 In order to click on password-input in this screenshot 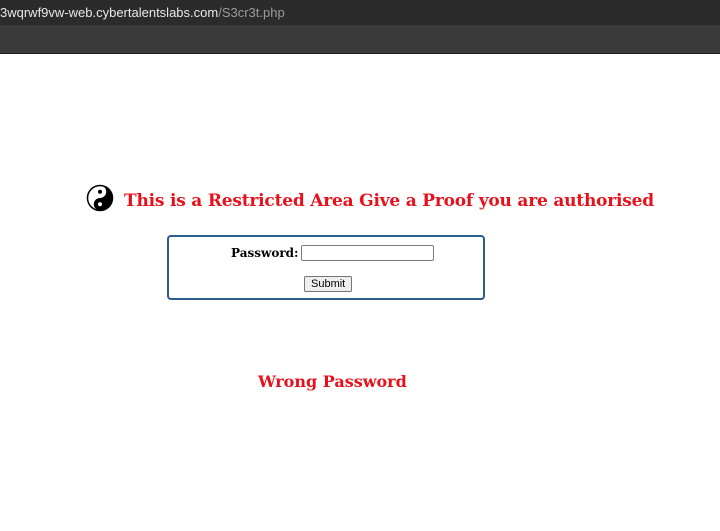, I will do `click(368, 253)`.